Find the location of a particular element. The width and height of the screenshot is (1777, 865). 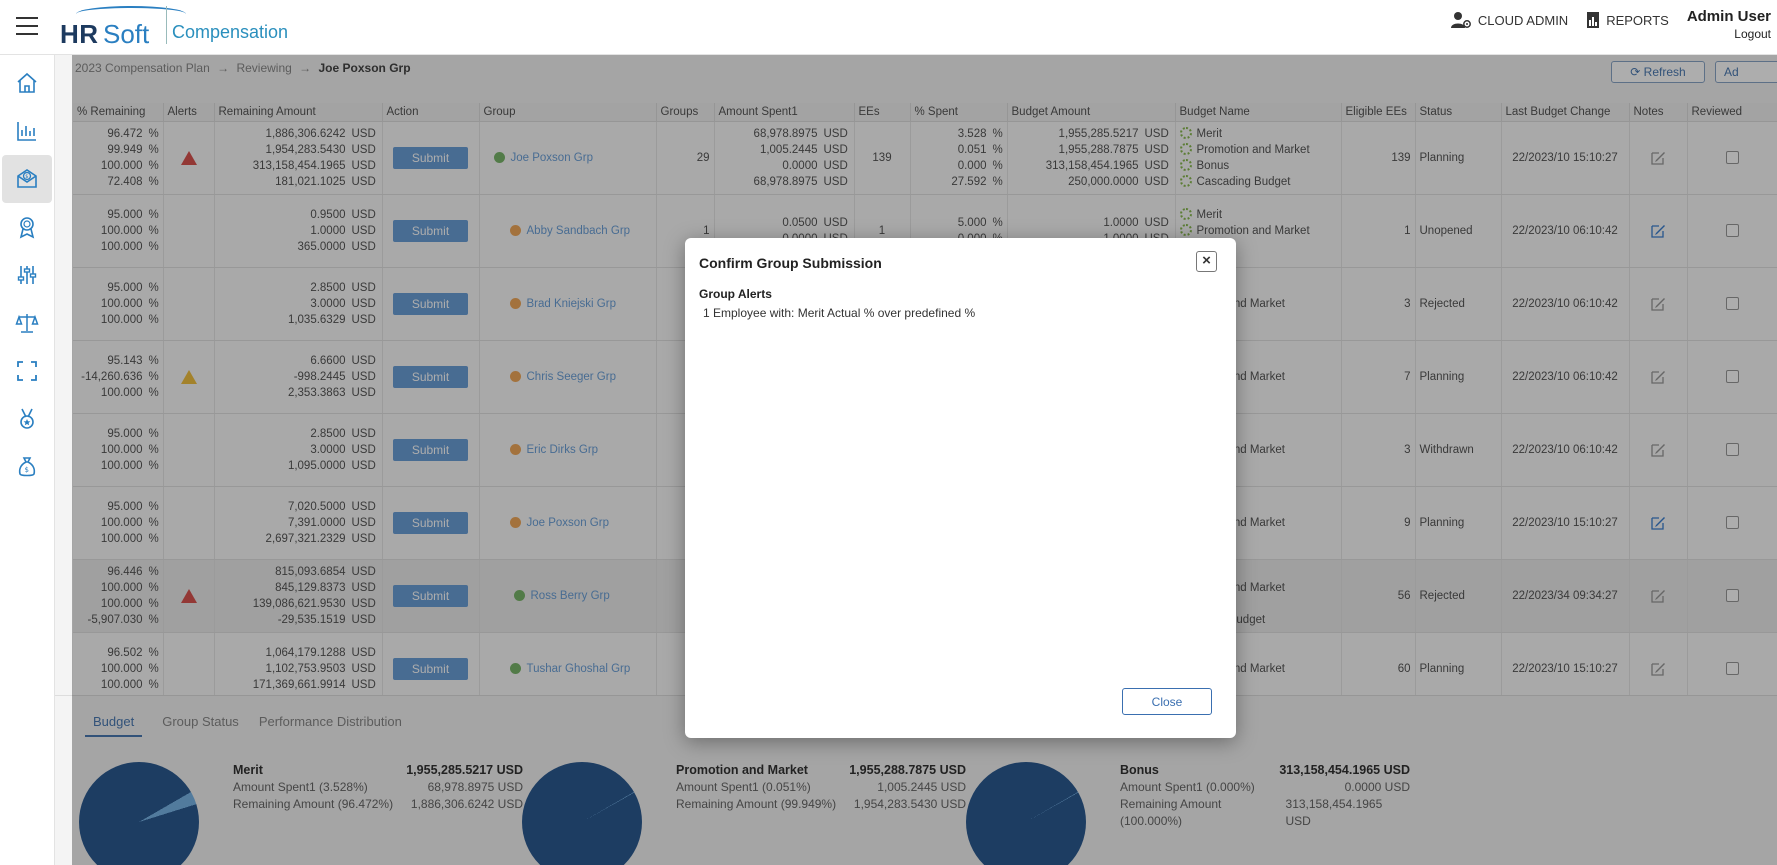

logo-hr-text: HR is located at coordinates (79, 34).